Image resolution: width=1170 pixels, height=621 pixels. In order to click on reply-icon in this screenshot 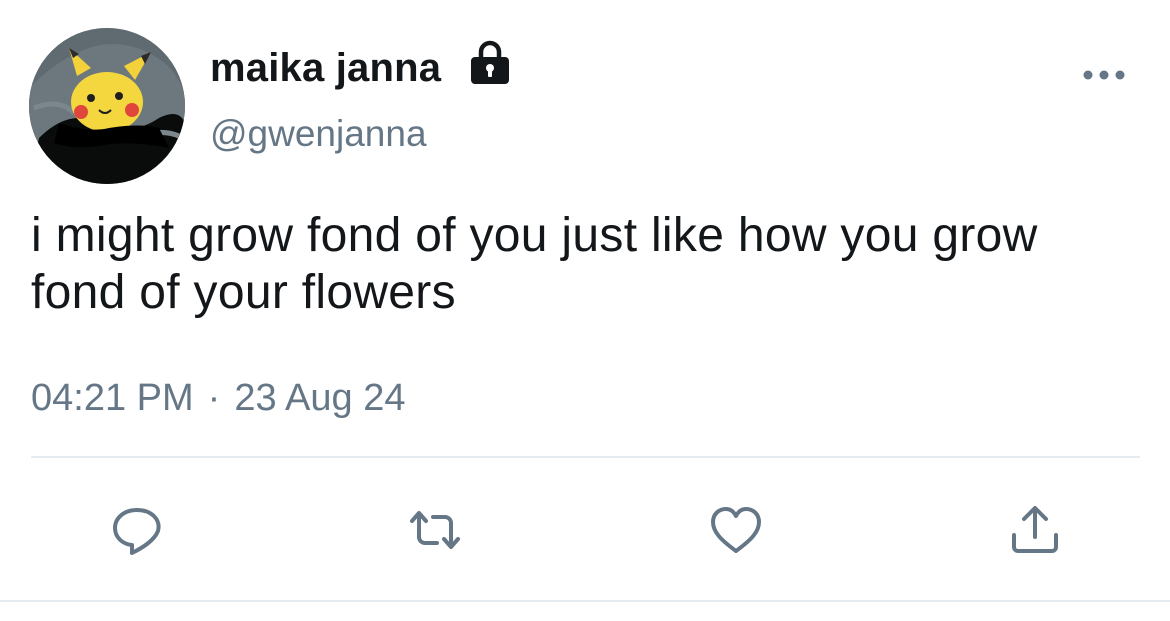, I will do `click(137, 531)`.